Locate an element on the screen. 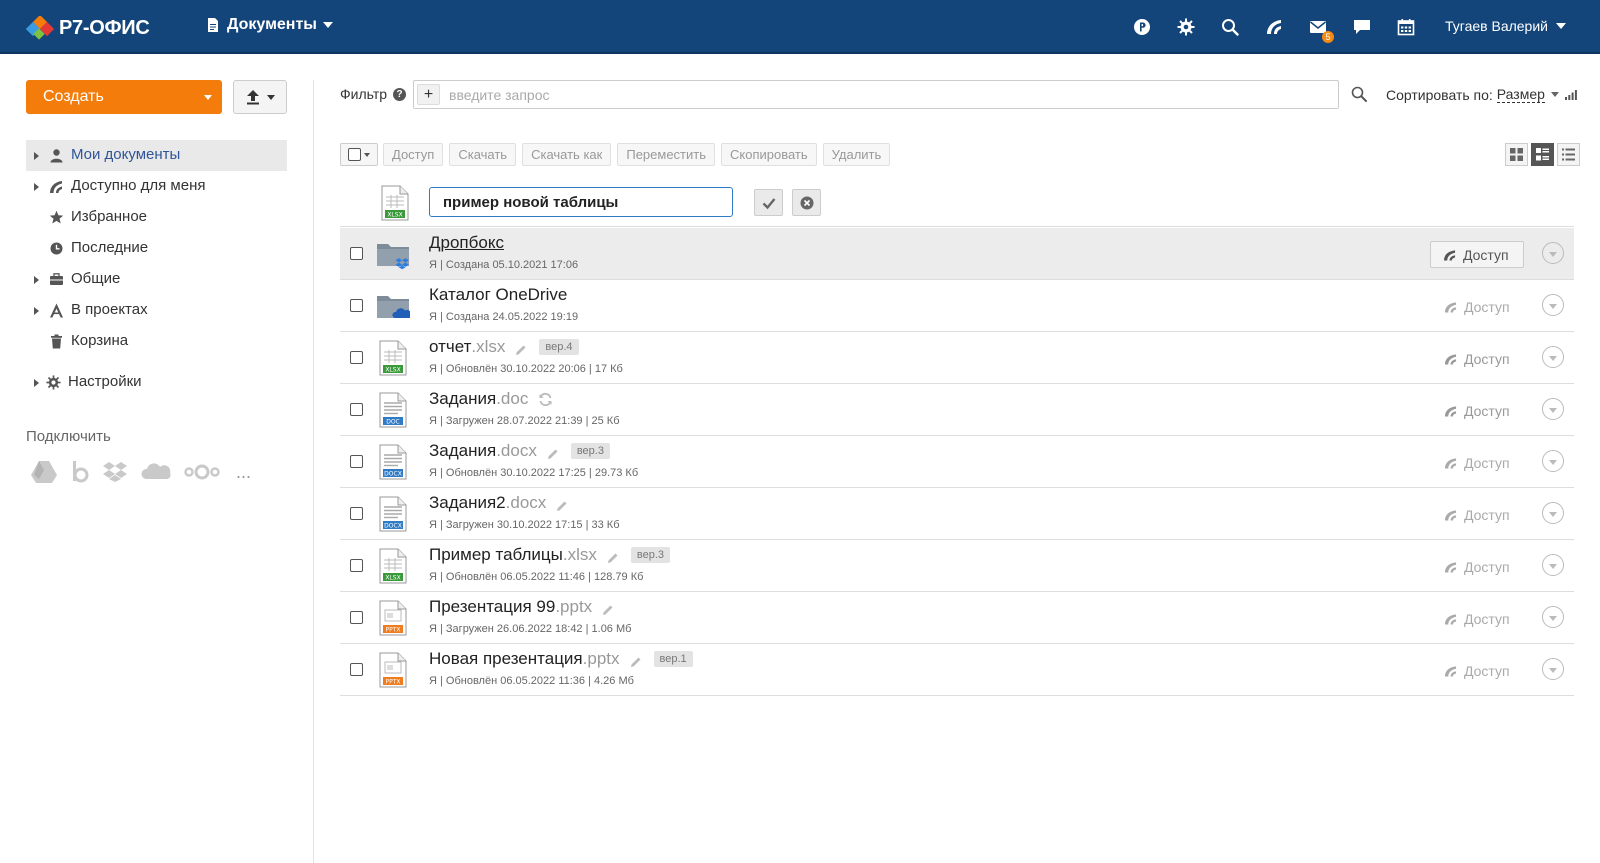 The width and height of the screenshot is (1600, 863). sidebar-item-favorites: Избранное is located at coordinates (156, 217).